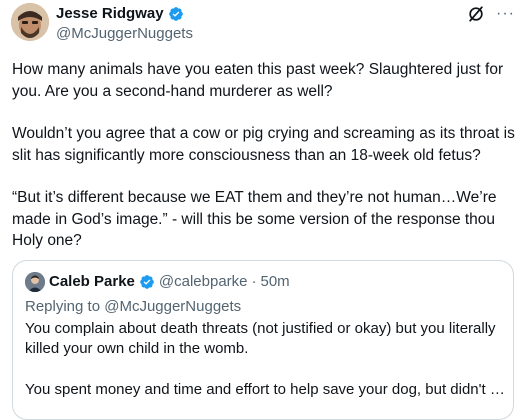 This screenshot has height=420, width=527. I want to click on quote-timestamp: 50m, so click(275, 282).